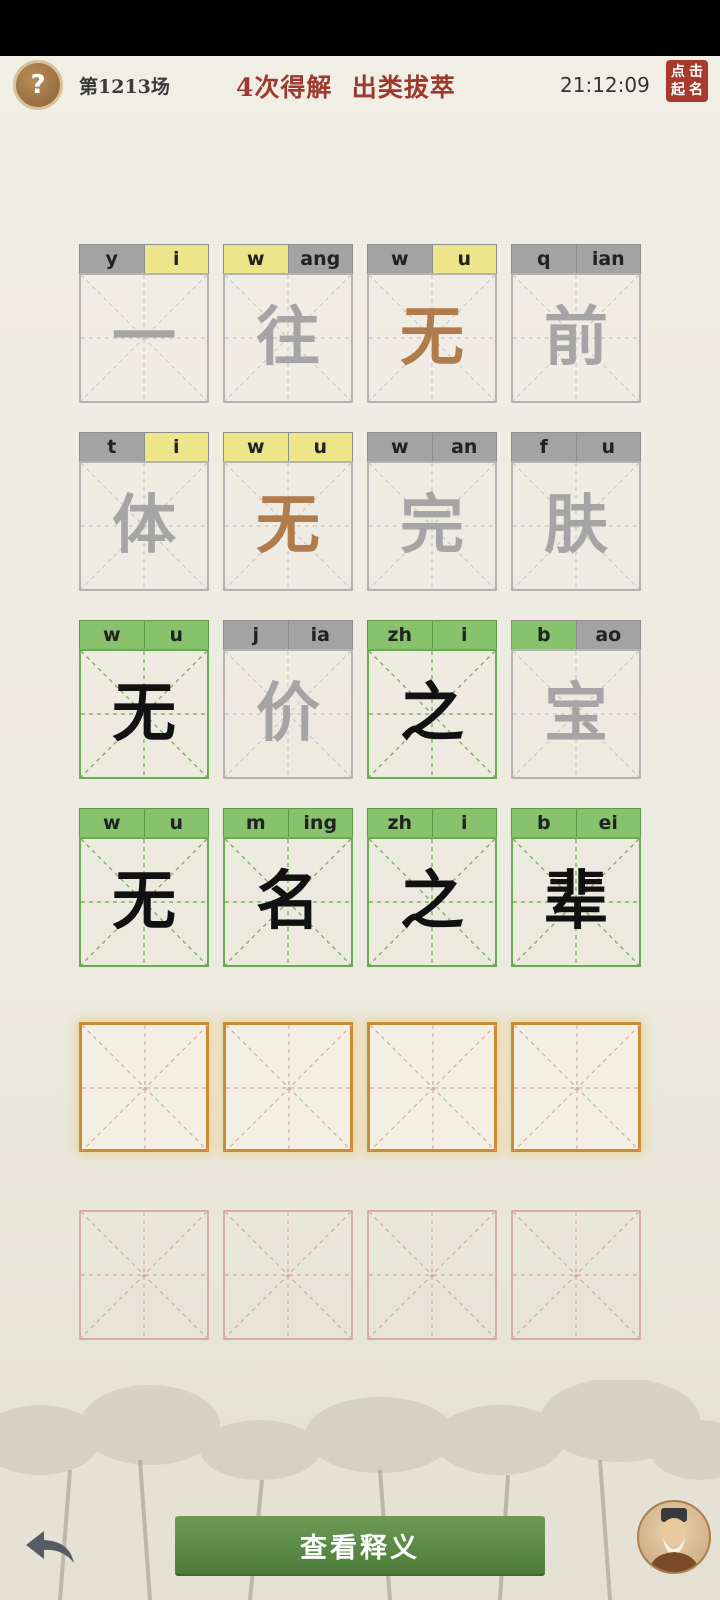  I want to click on char-glyph: 前, so click(576, 337).